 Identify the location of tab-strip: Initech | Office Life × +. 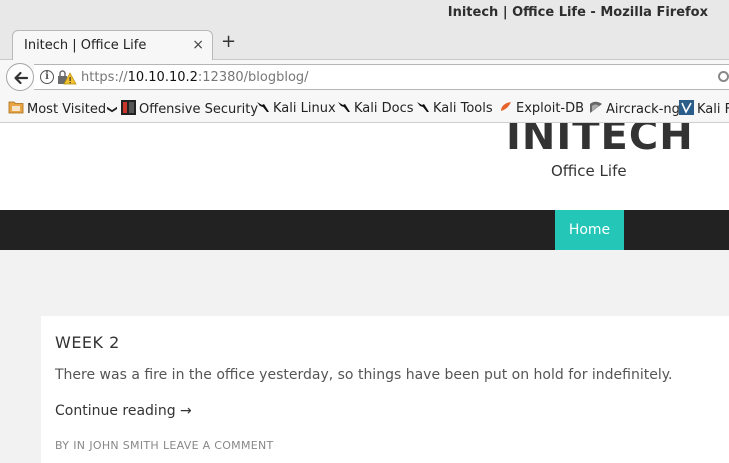
(364, 43).